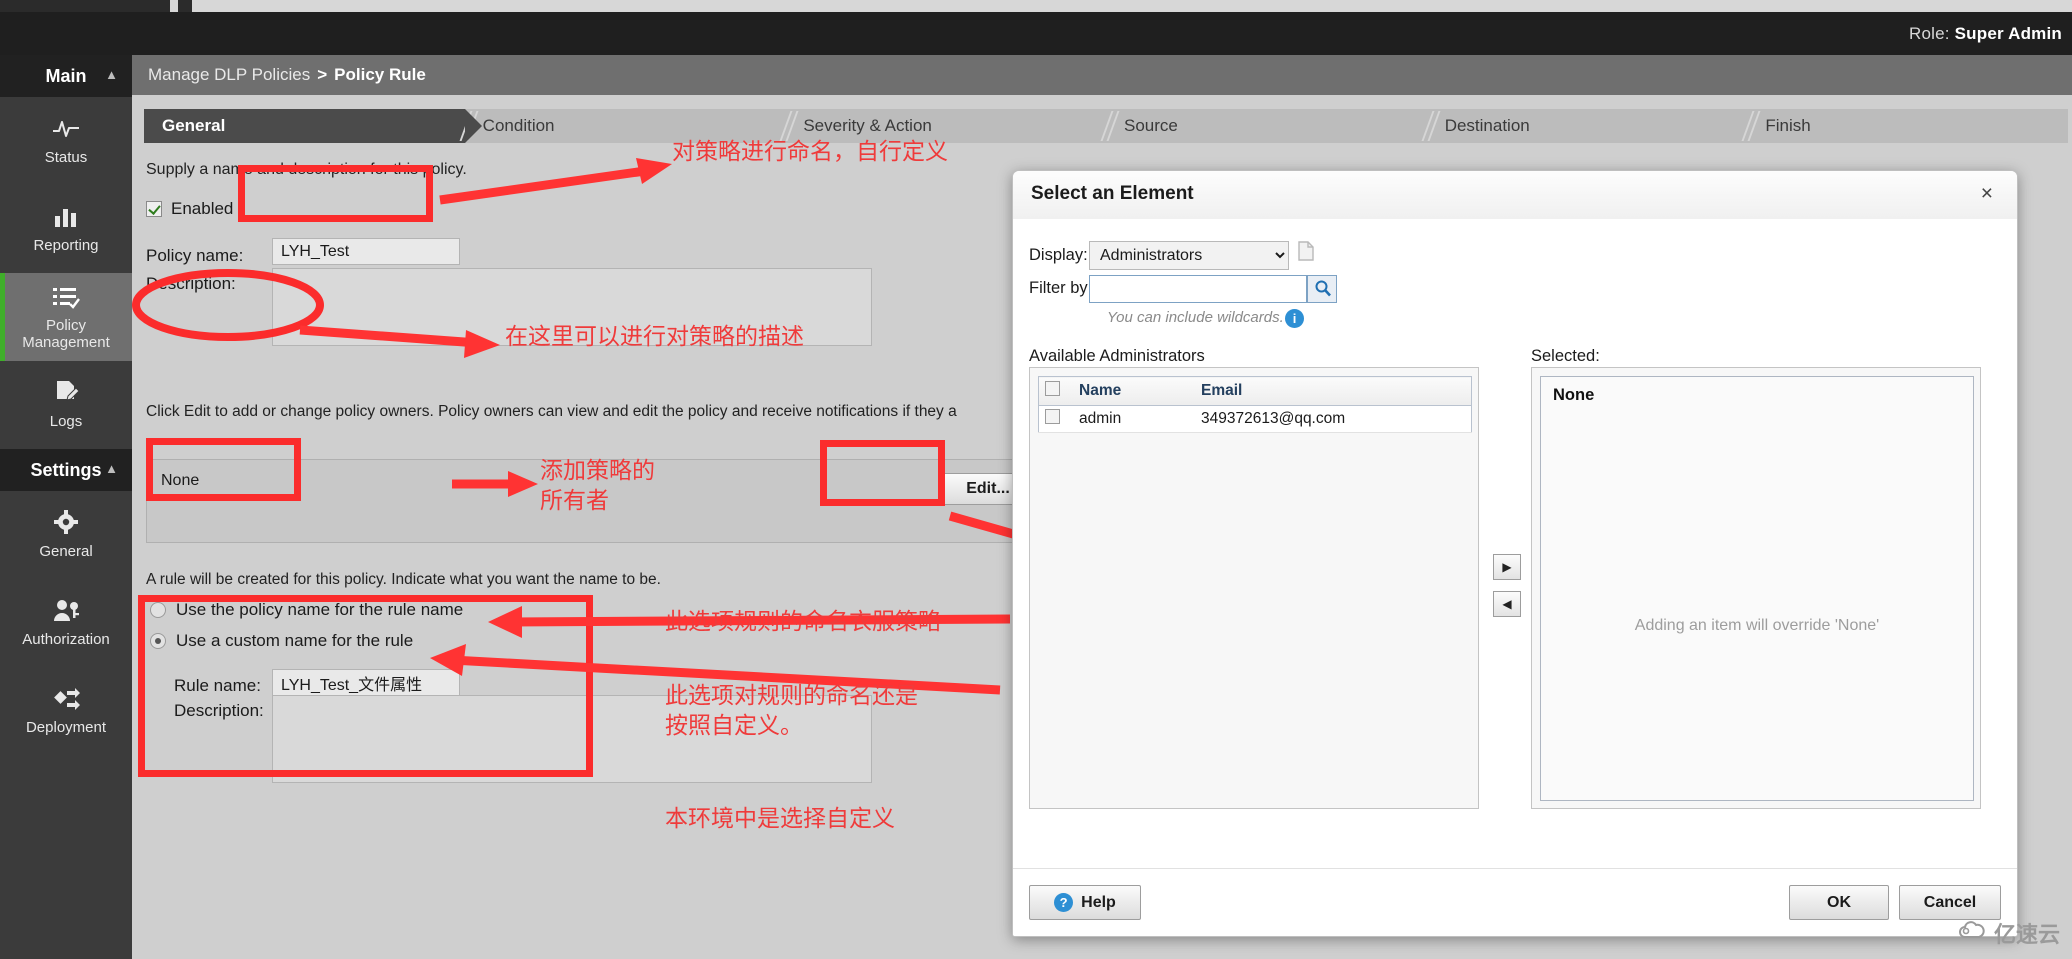 The image size is (2072, 959). Describe the element at coordinates (1036, 6) in the screenshot. I see `browser-chrome-strip` at that location.